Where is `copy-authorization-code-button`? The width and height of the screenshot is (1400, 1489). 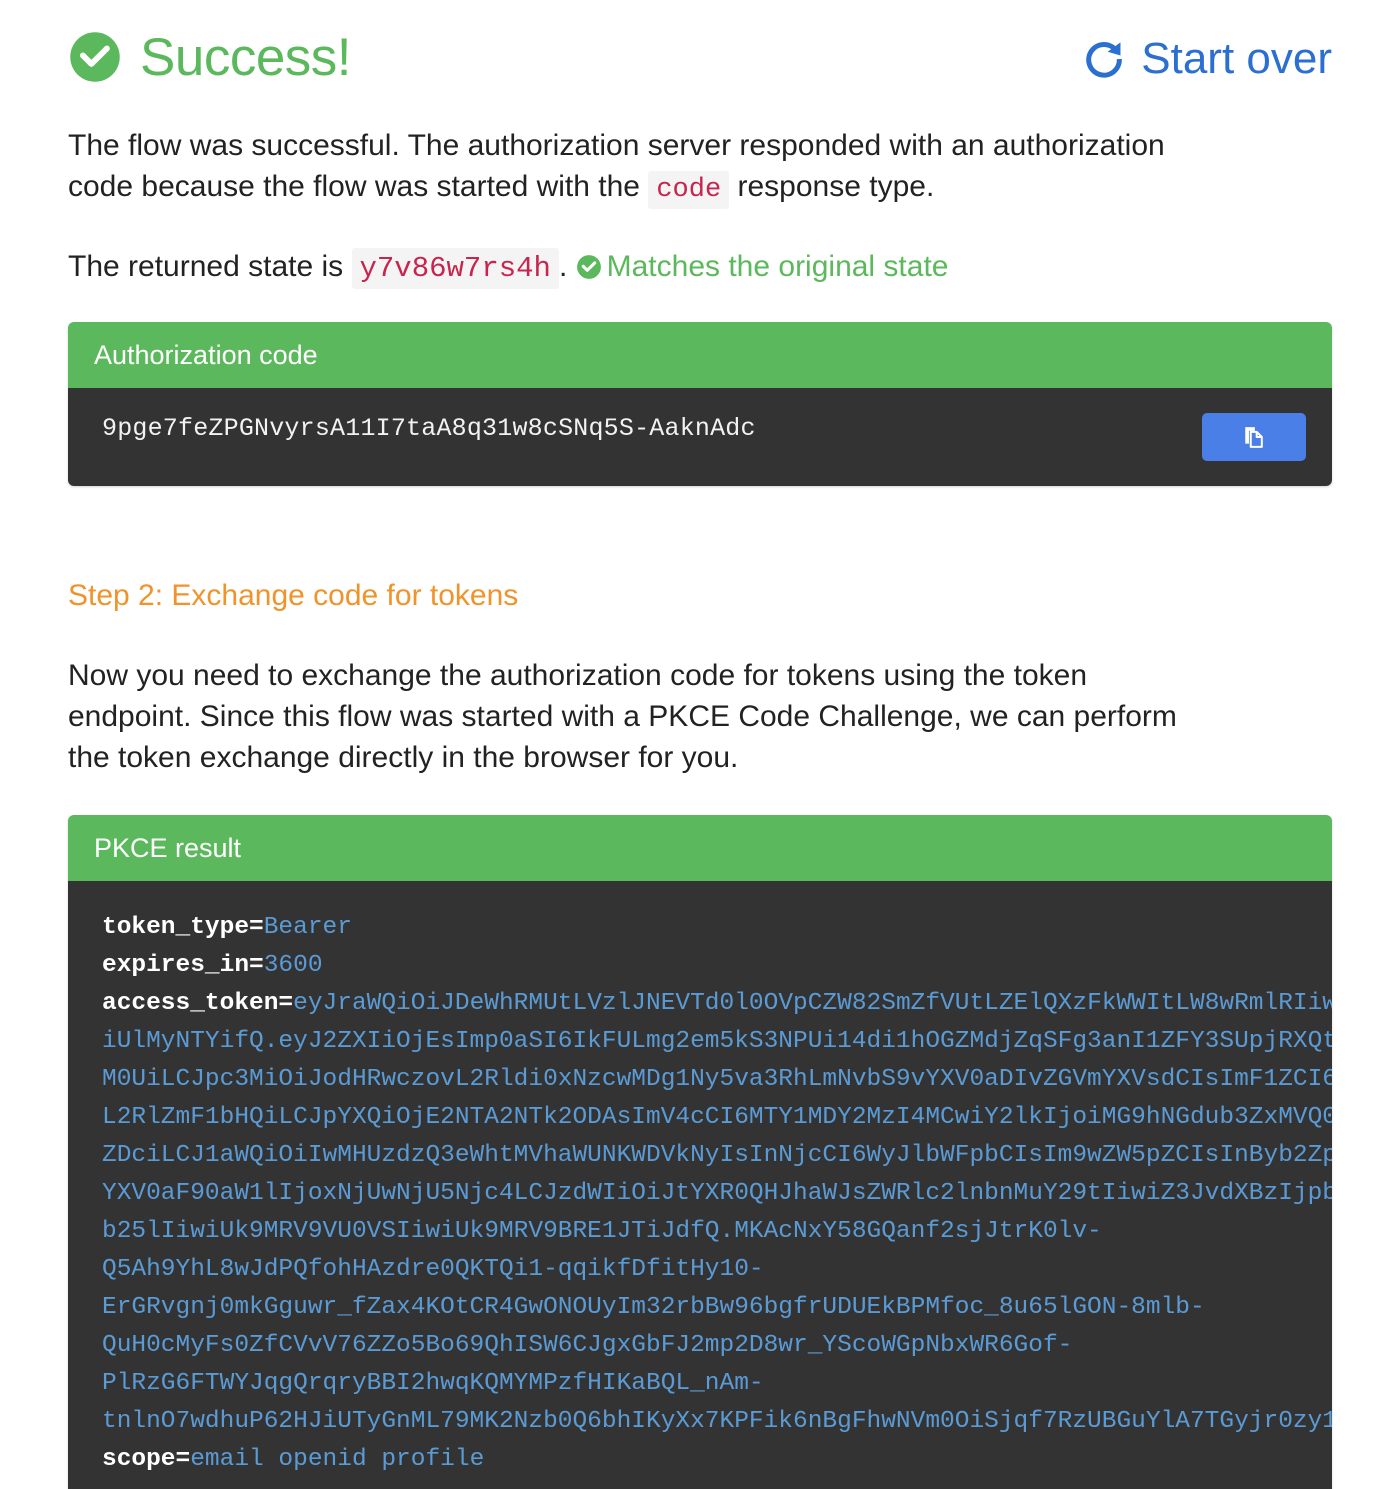 copy-authorization-code-button is located at coordinates (1254, 437).